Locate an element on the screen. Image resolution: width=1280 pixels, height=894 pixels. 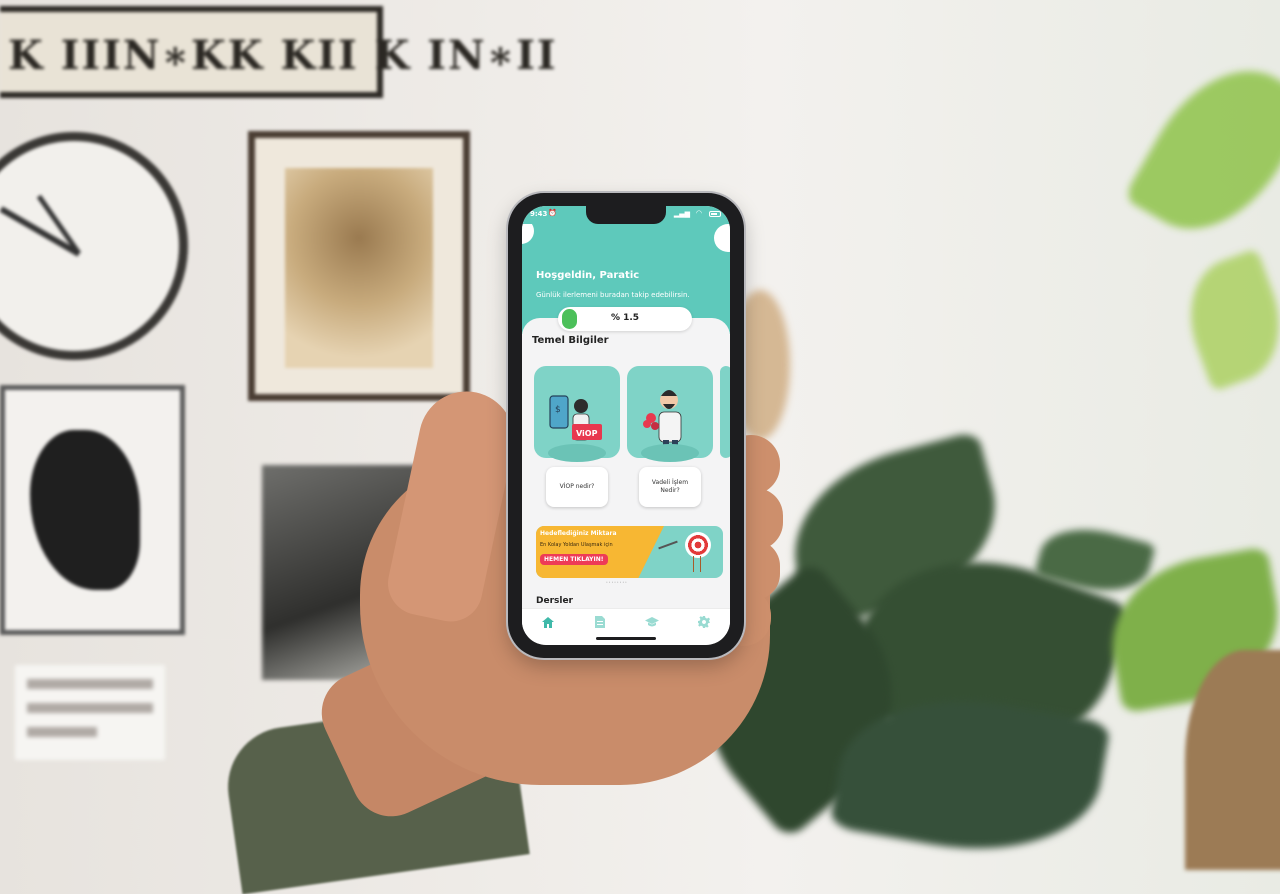
section-title-basics: Temel Bilgiler is located at coordinates (570, 340).